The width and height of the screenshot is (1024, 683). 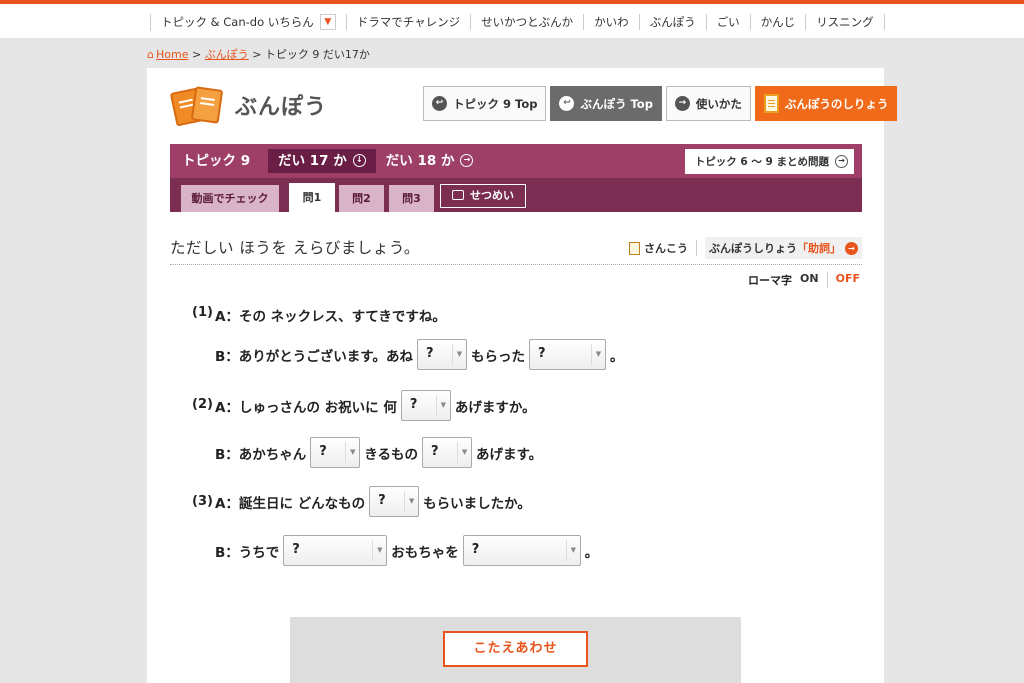 I want to click on link-label: ぶんぽうしりょう, so click(x=753, y=248).